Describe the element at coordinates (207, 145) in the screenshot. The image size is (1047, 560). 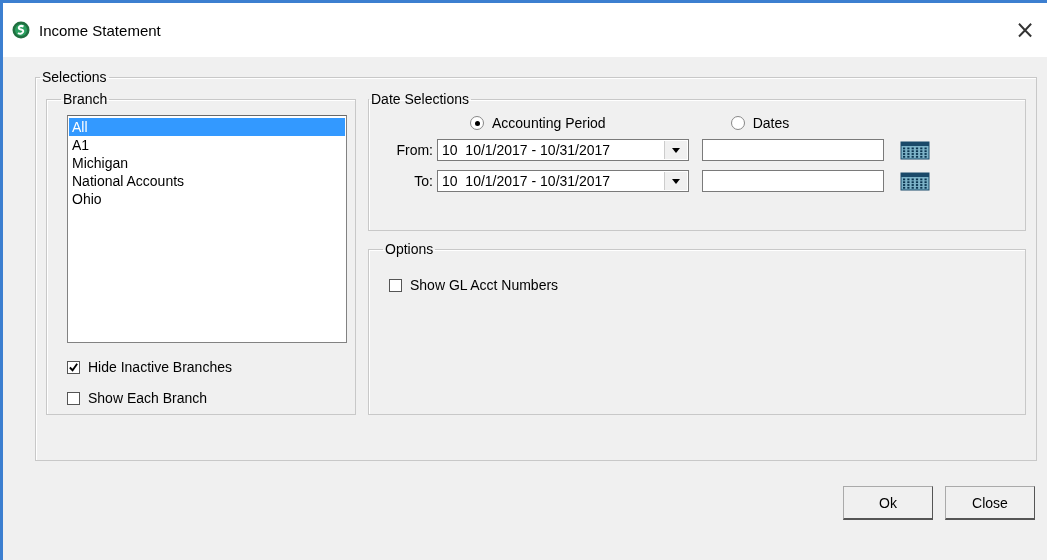
I see `branch-item: A1` at that location.